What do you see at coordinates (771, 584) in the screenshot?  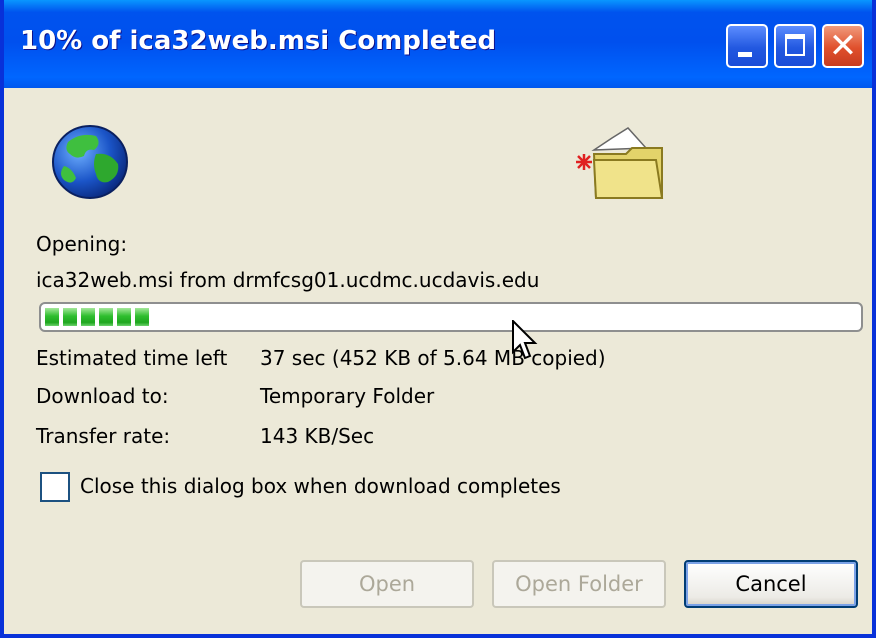 I see `cancel-button: Cancel` at bounding box center [771, 584].